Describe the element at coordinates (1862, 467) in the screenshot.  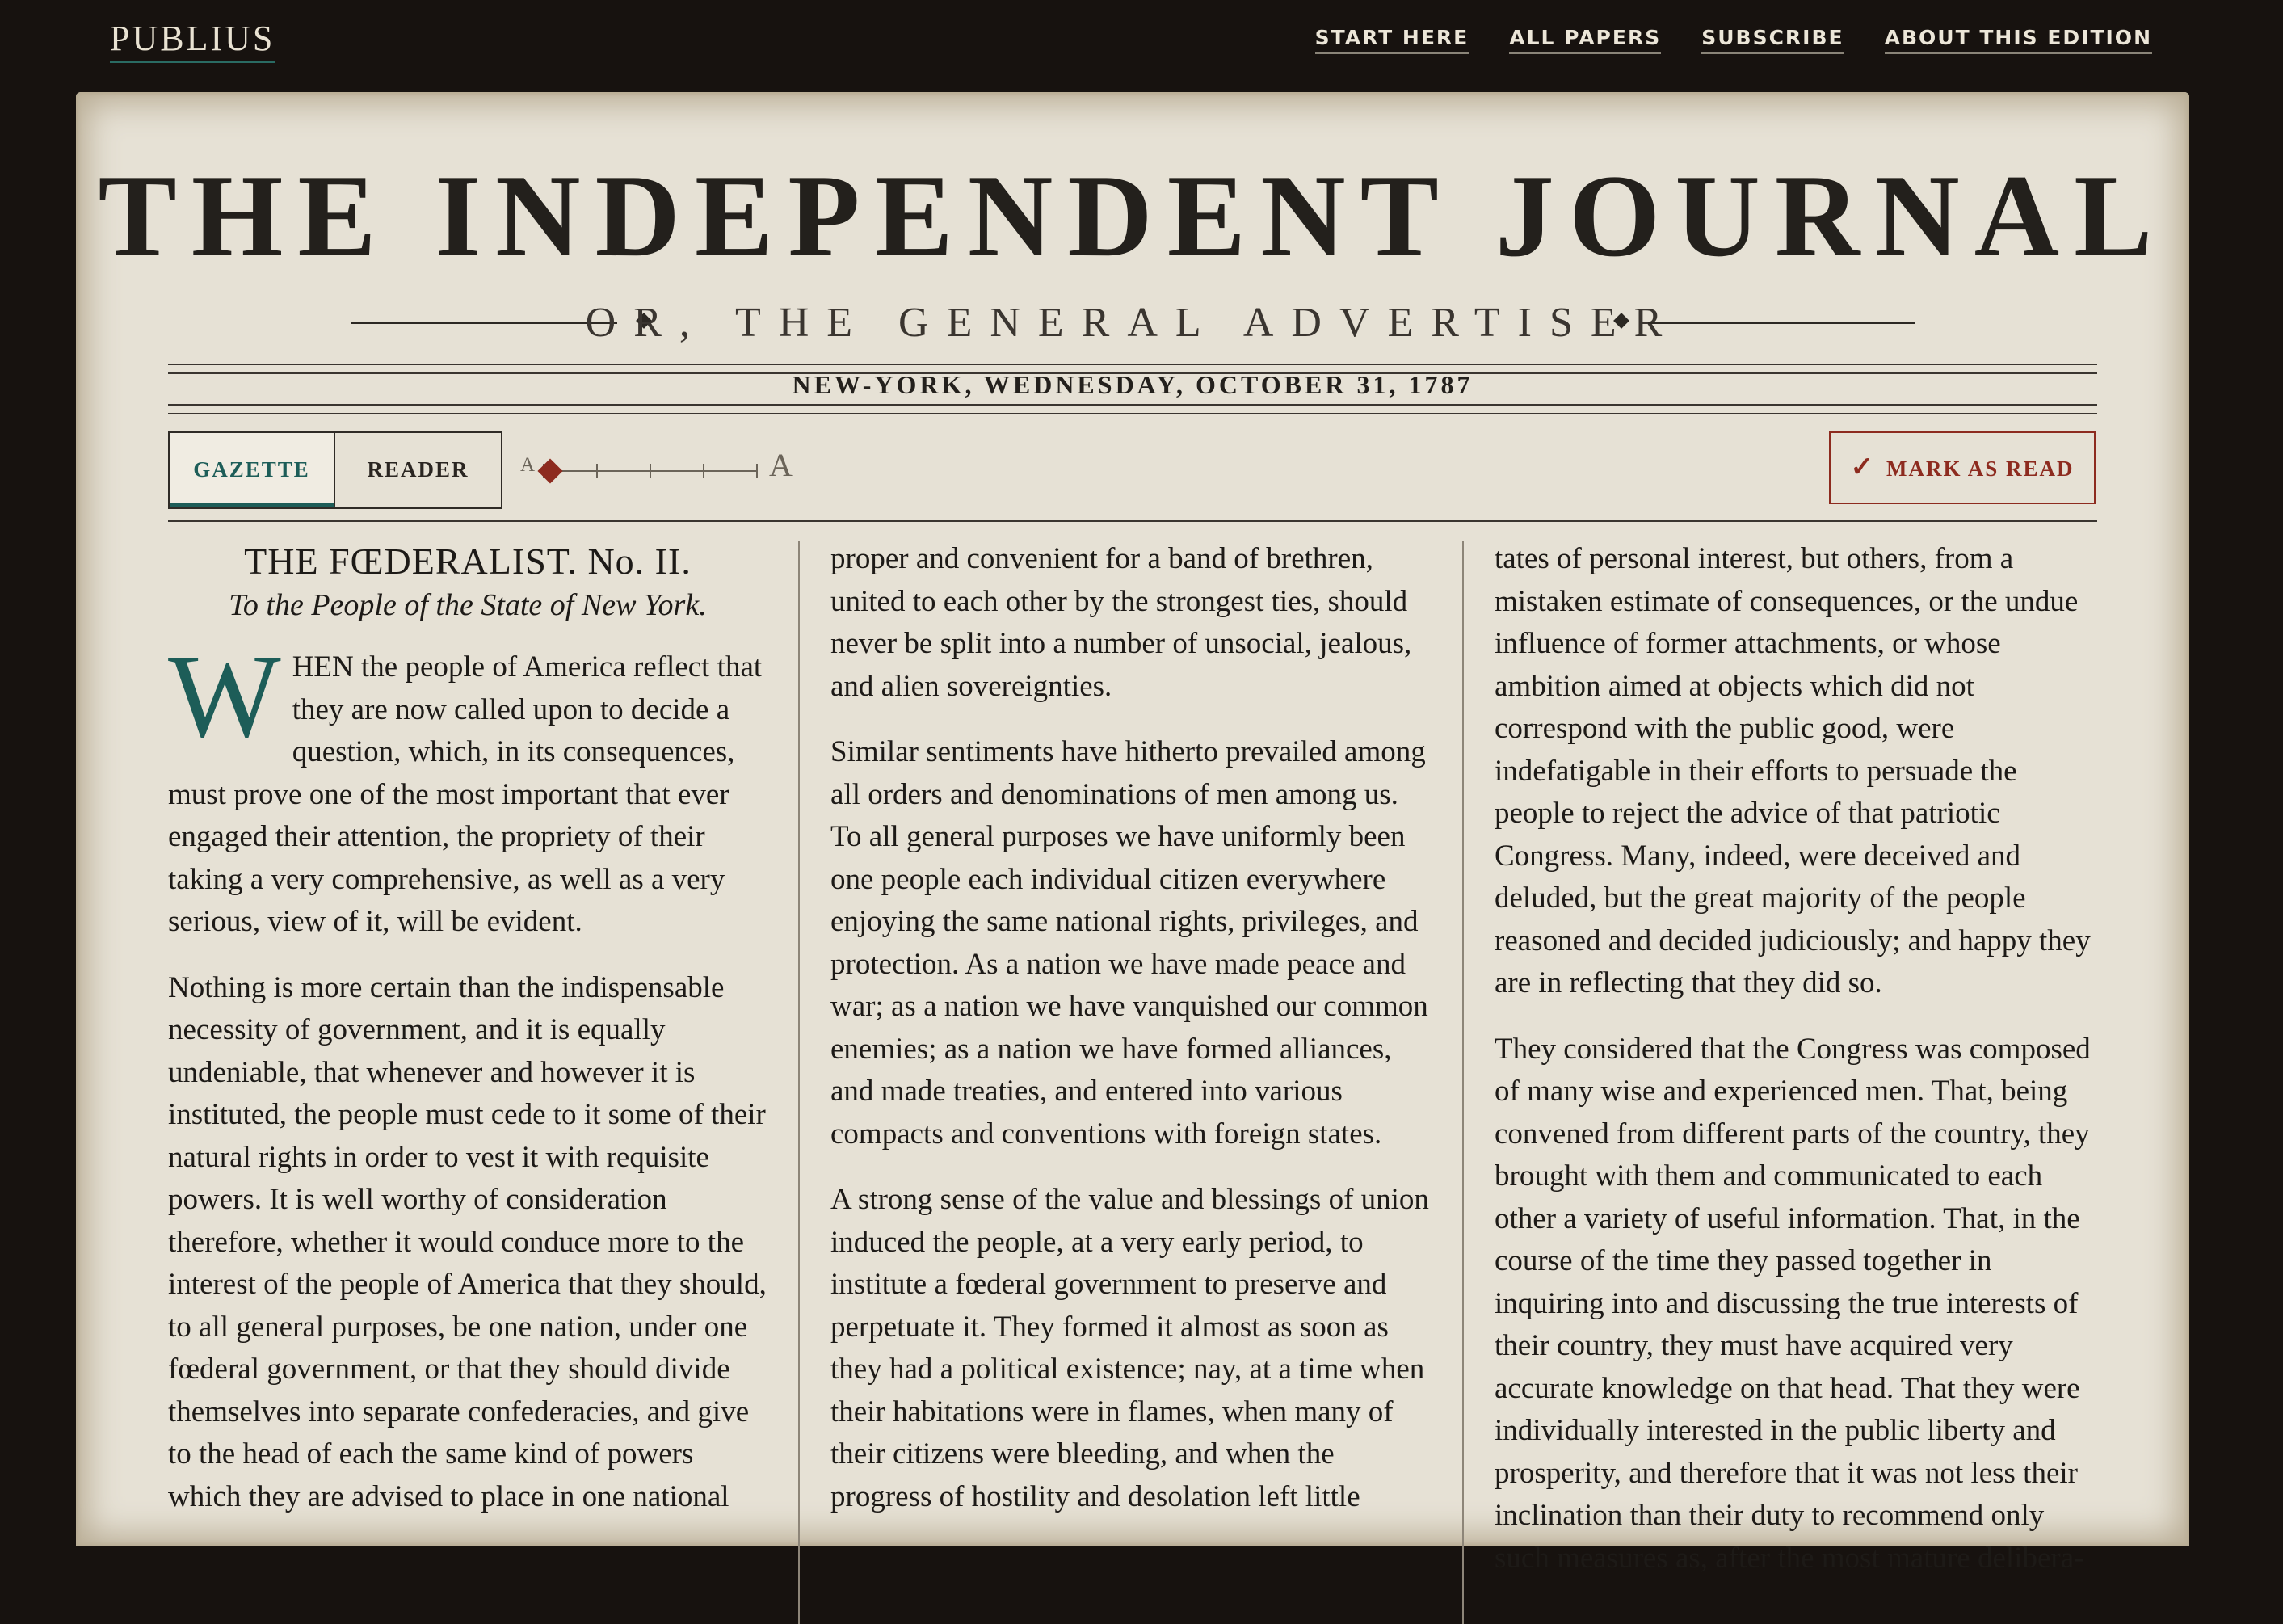
I see `checkmark-icon: ✓` at that location.